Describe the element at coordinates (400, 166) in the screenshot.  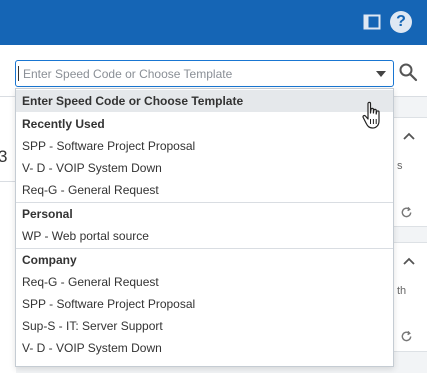
I see `background-text-fragment: s` at that location.